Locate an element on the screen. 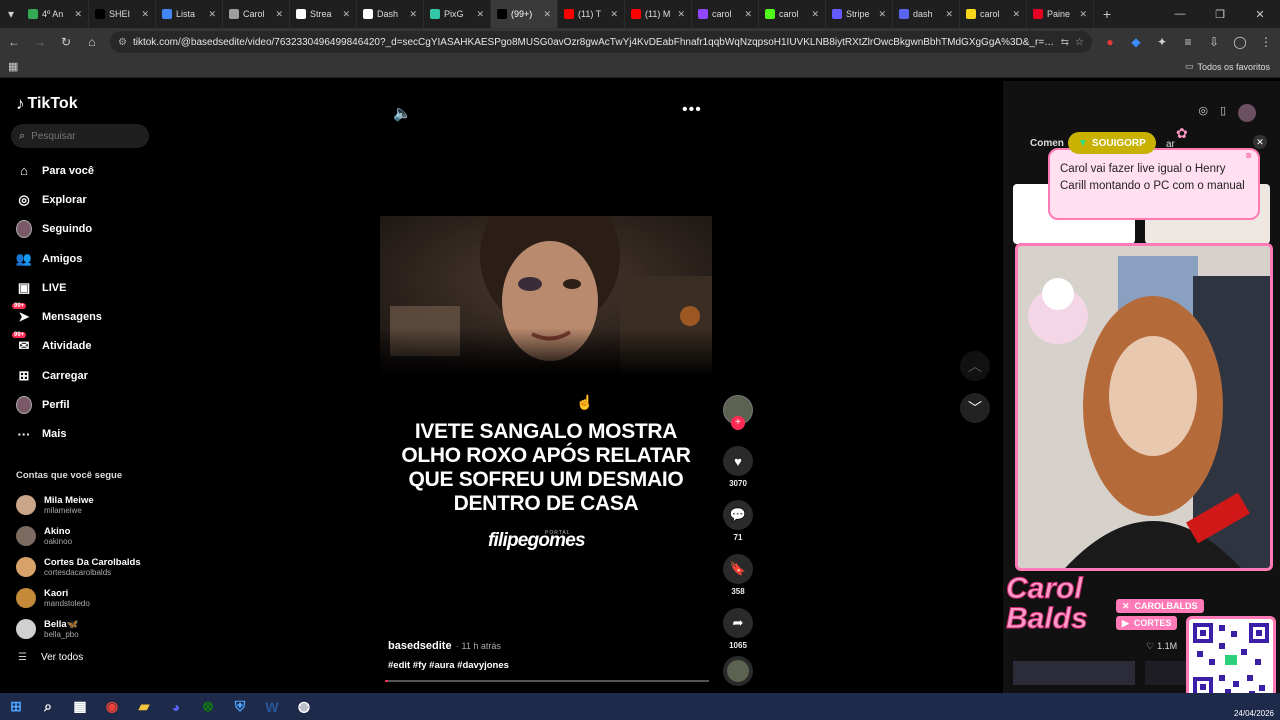 This screenshot has height=720, width=1280. nav-item-more: ··· Mais is located at coordinates (80, 434).